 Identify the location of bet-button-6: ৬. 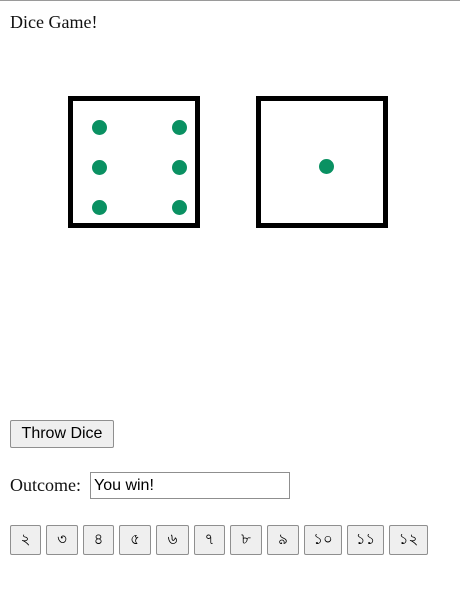
(172, 540).